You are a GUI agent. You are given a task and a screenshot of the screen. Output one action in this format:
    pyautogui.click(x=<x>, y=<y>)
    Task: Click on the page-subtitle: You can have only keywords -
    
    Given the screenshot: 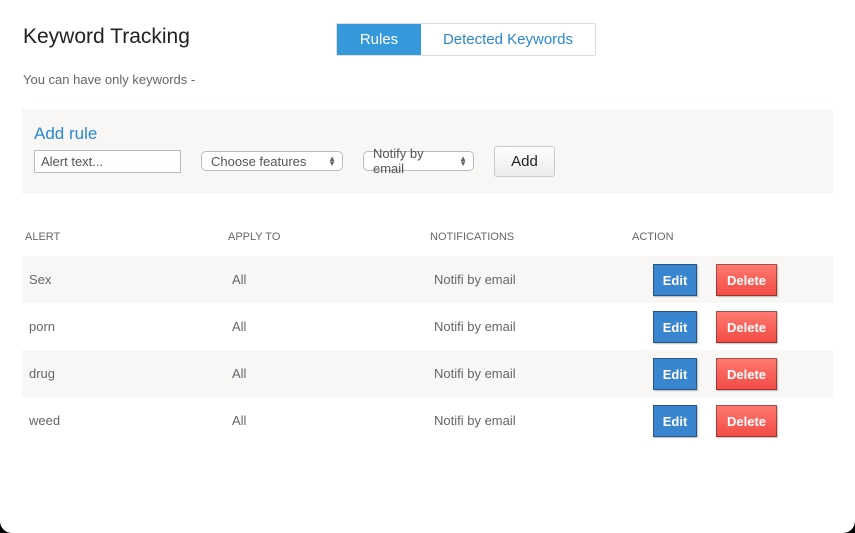 What is the action you would take?
    pyautogui.click(x=109, y=79)
    